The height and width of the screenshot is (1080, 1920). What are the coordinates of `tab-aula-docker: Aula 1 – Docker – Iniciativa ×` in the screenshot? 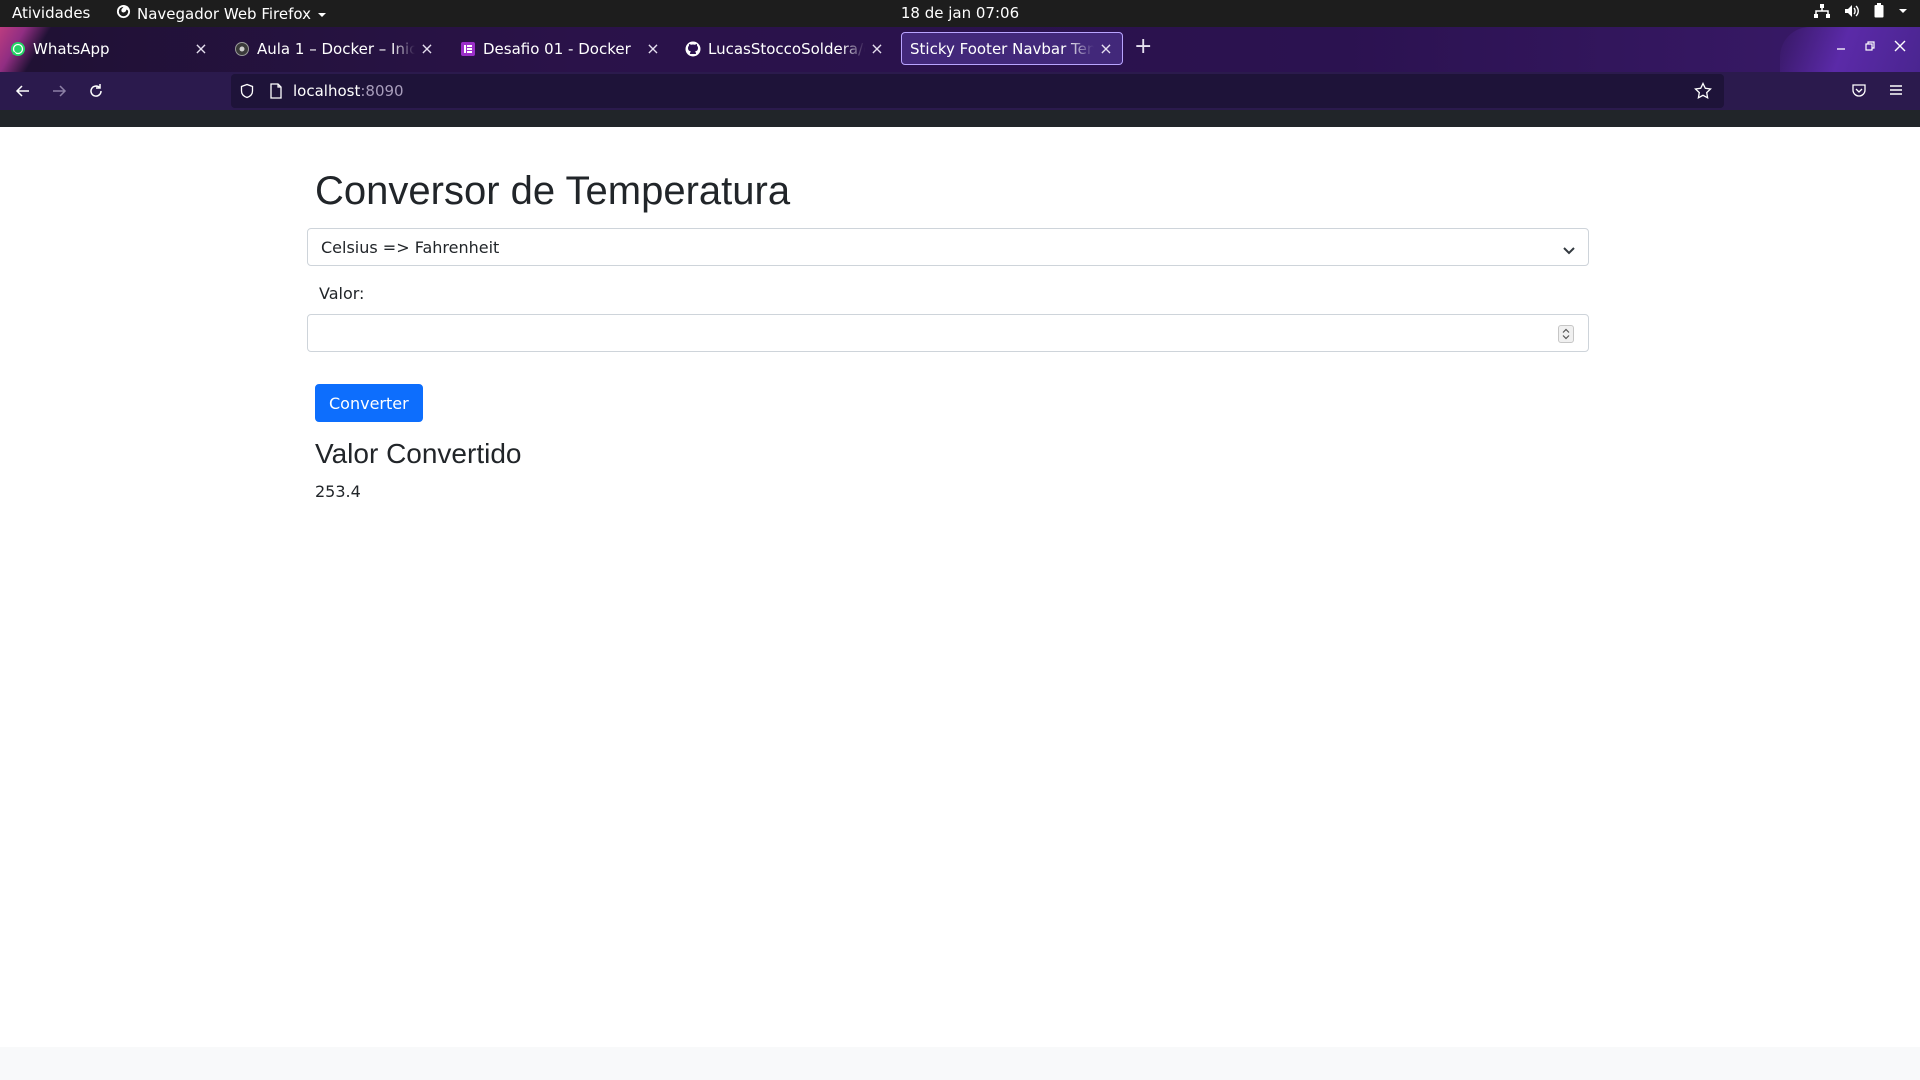 It's located at (334, 48).